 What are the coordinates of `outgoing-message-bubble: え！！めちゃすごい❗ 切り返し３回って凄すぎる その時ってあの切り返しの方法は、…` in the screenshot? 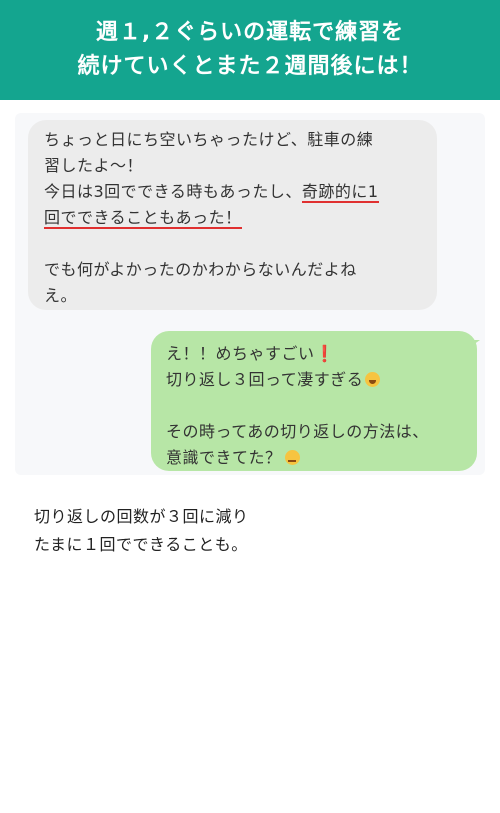 It's located at (314, 401).